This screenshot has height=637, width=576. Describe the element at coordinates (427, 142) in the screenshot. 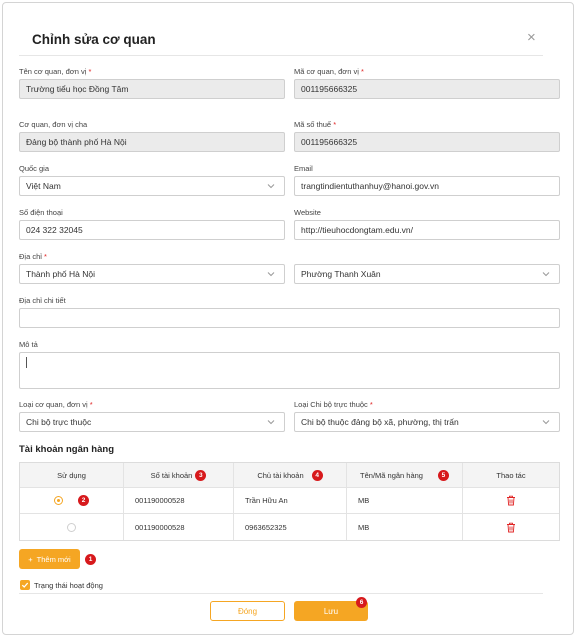

I see `tax-code-field: 001195666325` at that location.